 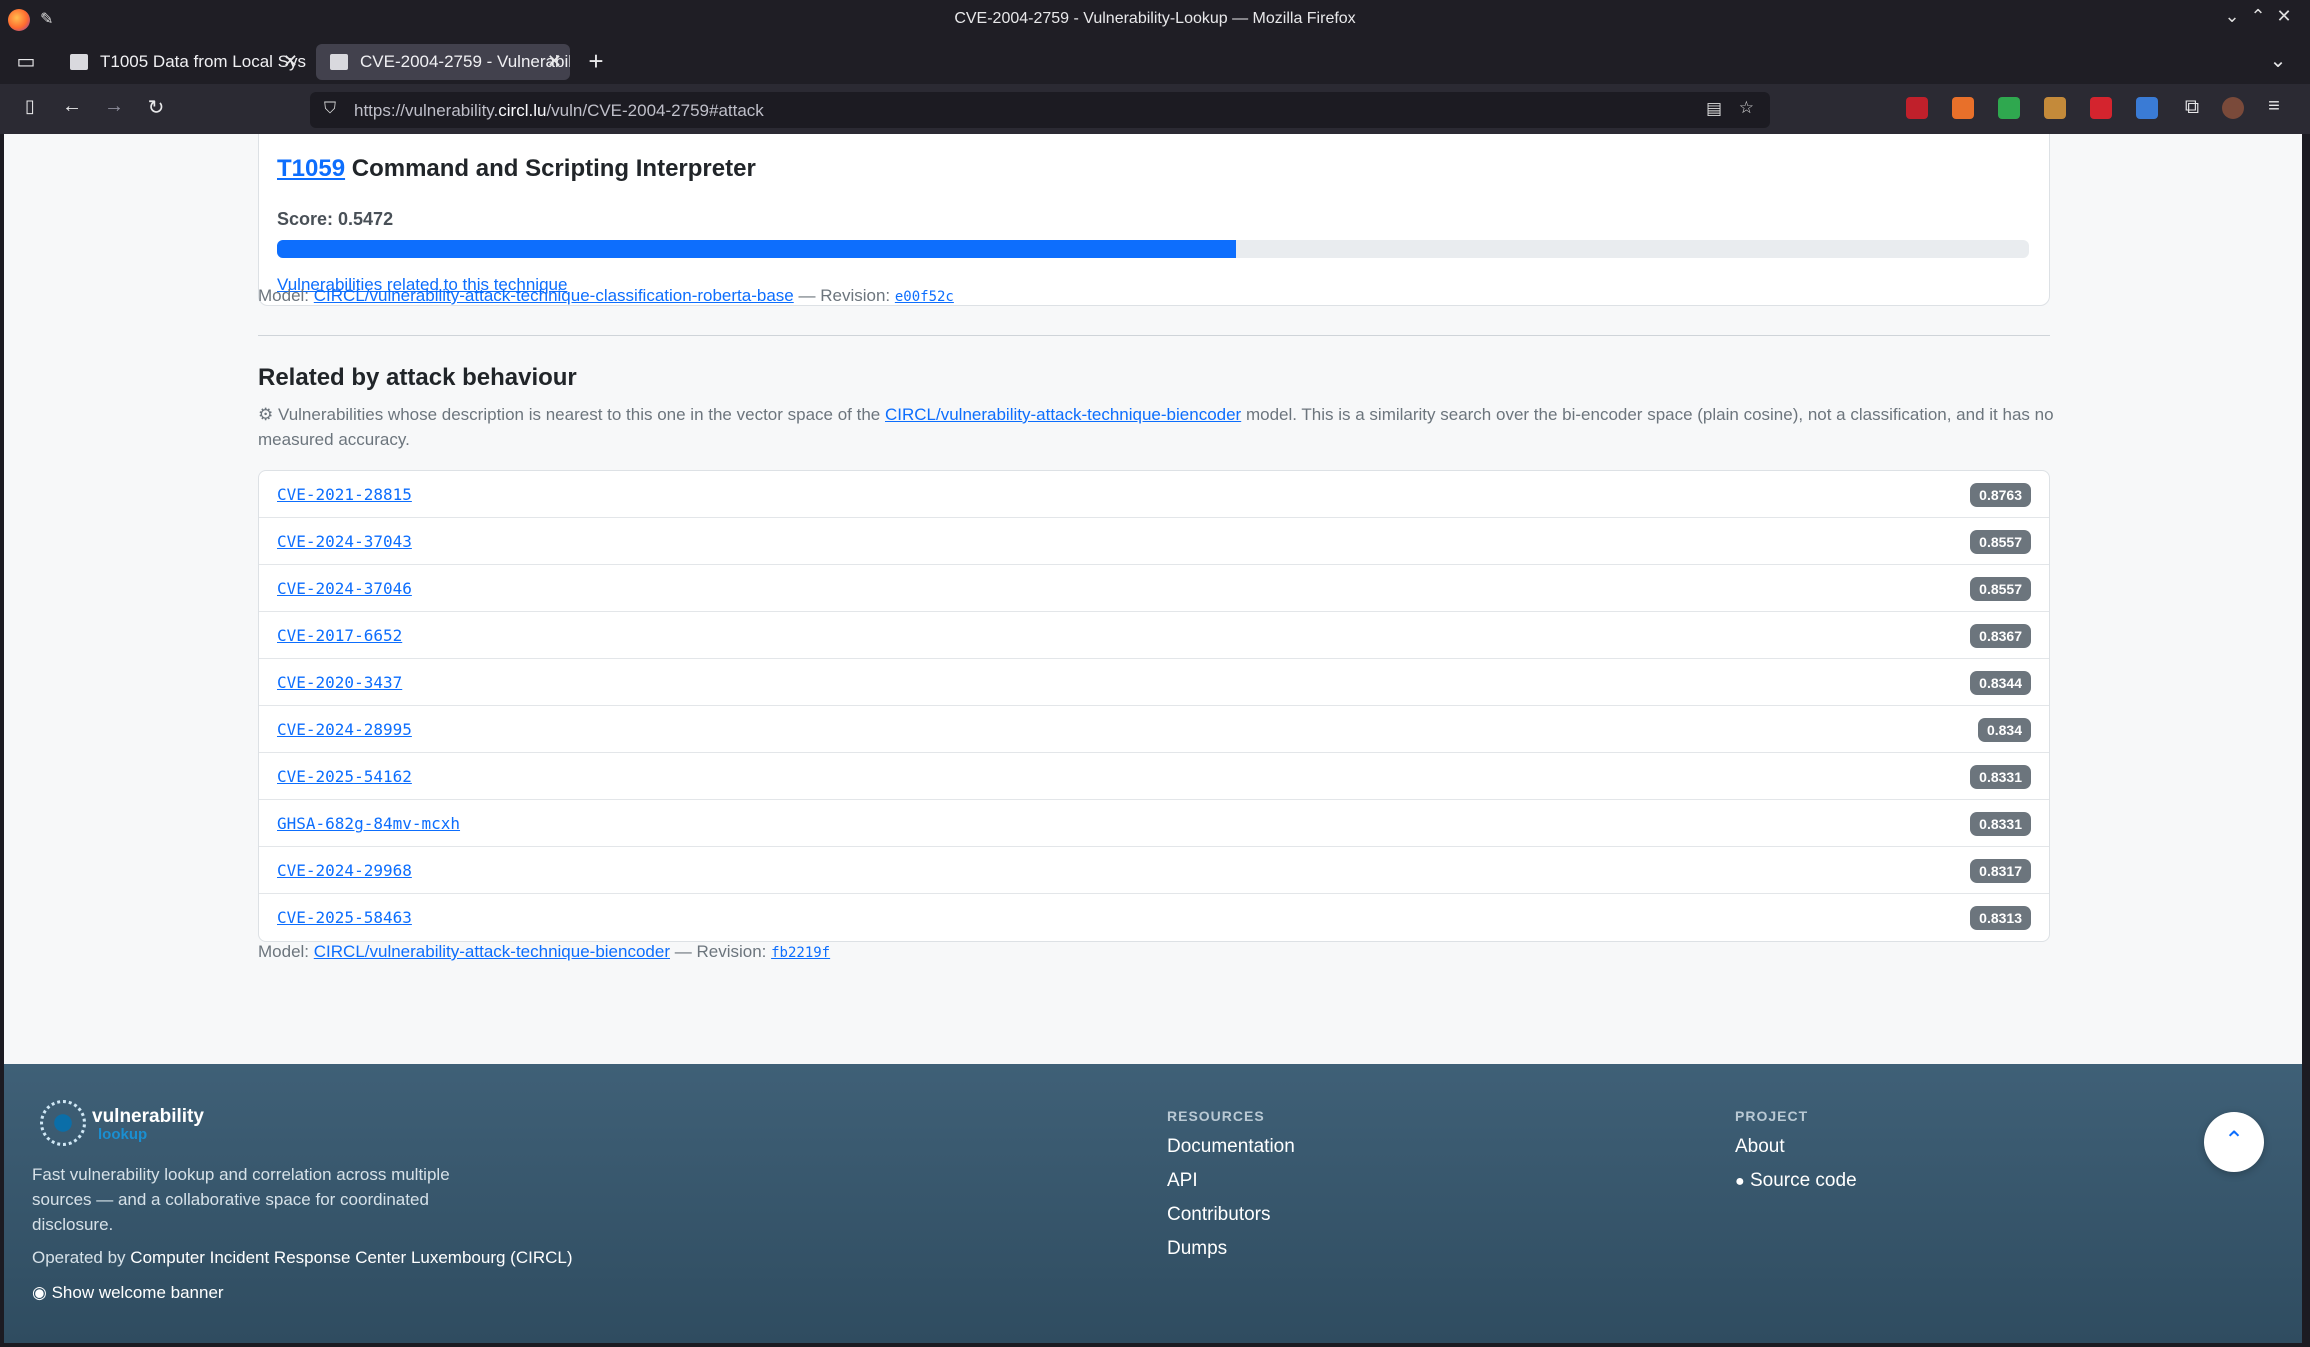 I want to click on logo-text-primary: vulnerability, so click(x=148, y=1116).